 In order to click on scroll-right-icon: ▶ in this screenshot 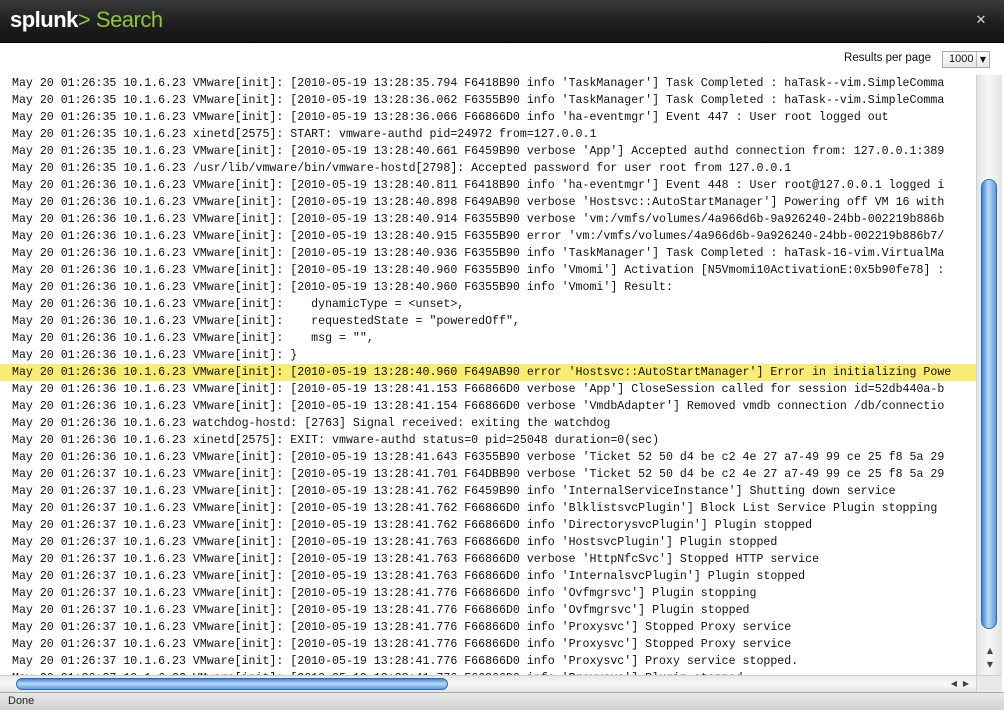, I will do `click(966, 684)`.